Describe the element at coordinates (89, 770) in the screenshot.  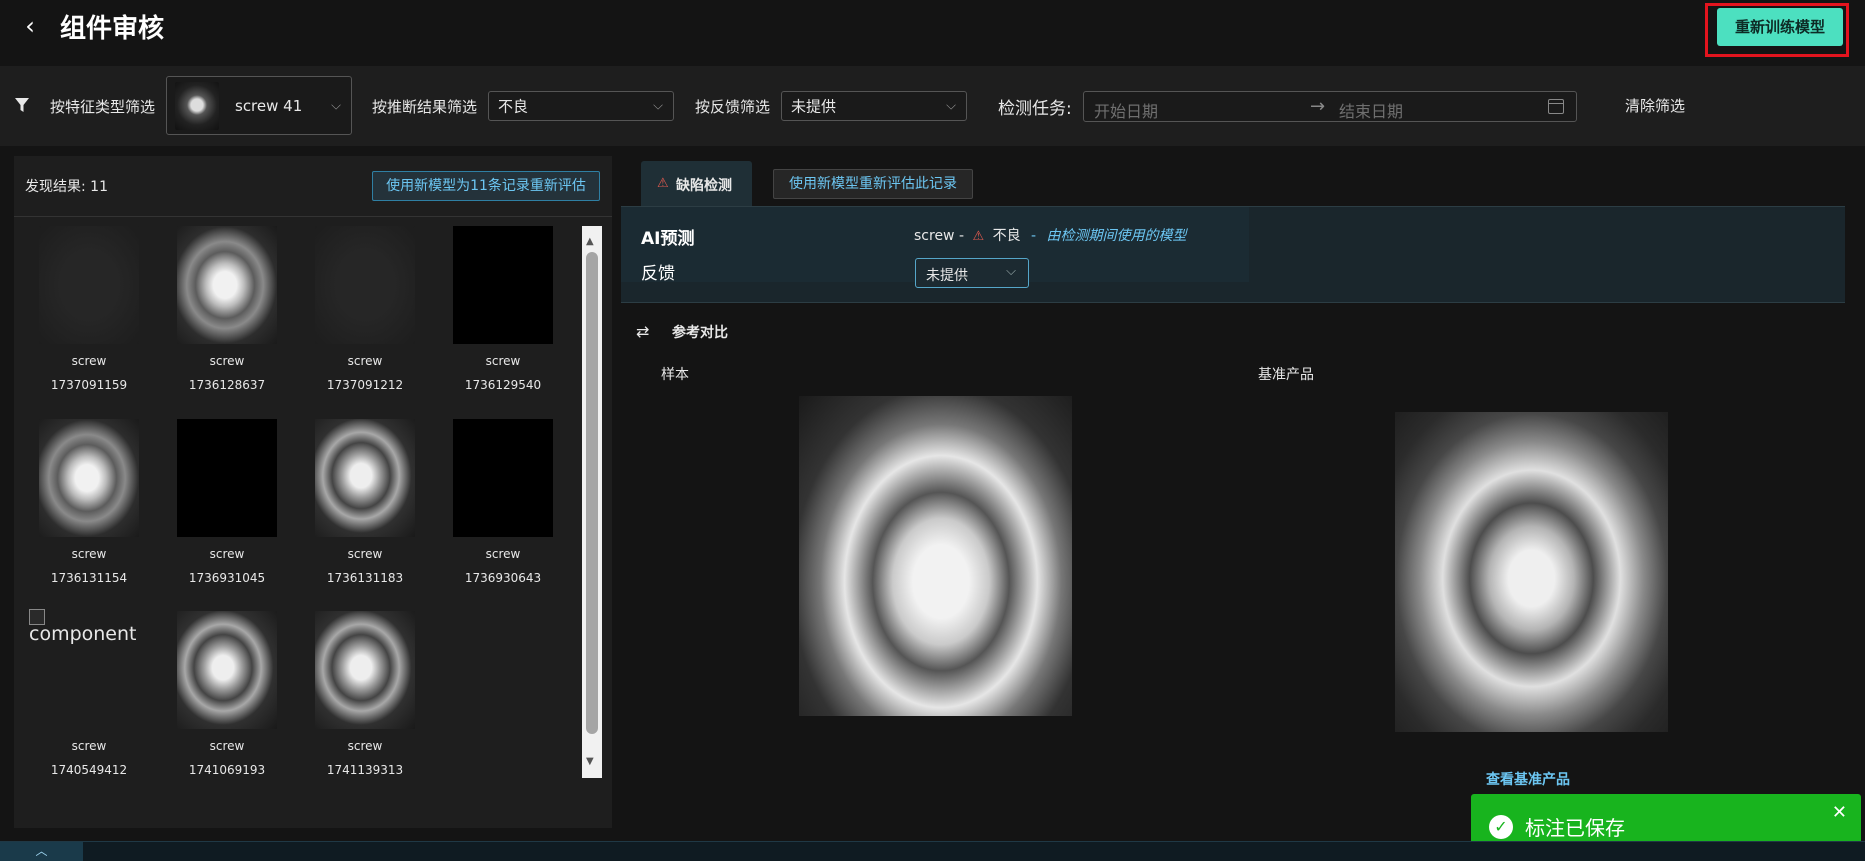
I see `card-id: 1740549412` at that location.